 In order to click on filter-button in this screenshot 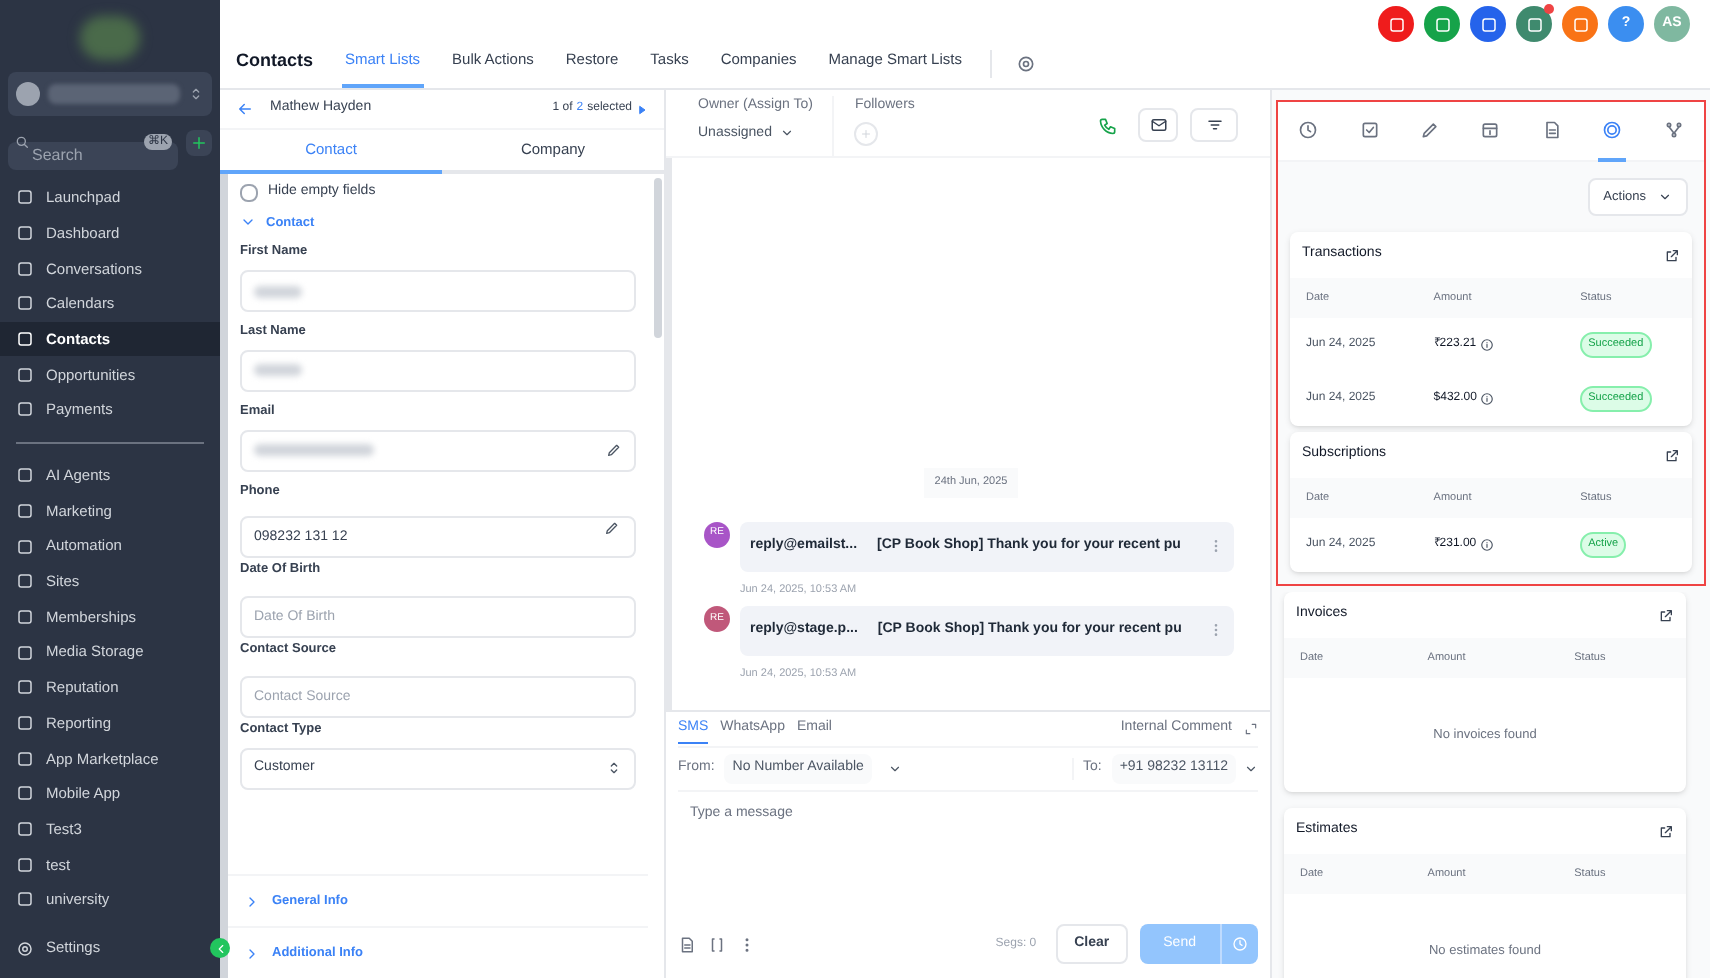, I will do `click(1214, 125)`.